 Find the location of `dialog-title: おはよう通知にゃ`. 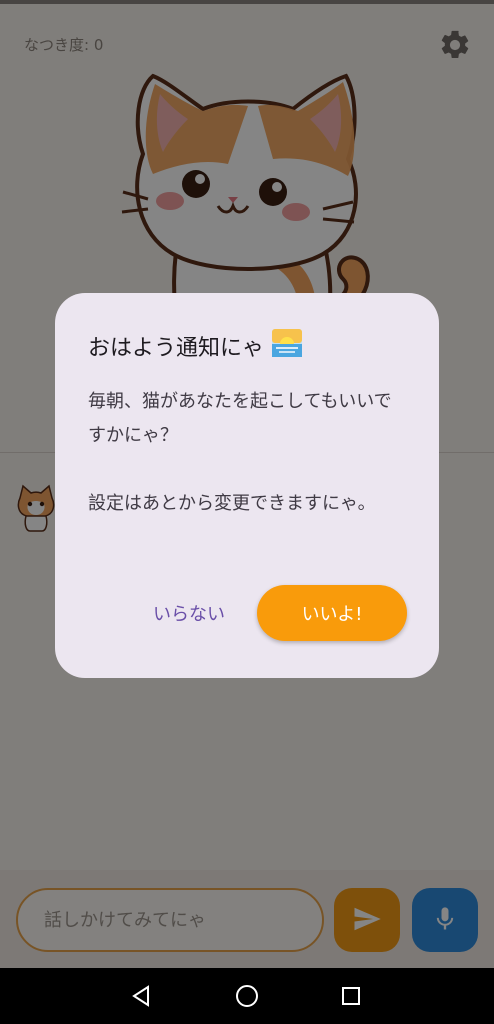

dialog-title: おはよう通知にゃ is located at coordinates (176, 348).